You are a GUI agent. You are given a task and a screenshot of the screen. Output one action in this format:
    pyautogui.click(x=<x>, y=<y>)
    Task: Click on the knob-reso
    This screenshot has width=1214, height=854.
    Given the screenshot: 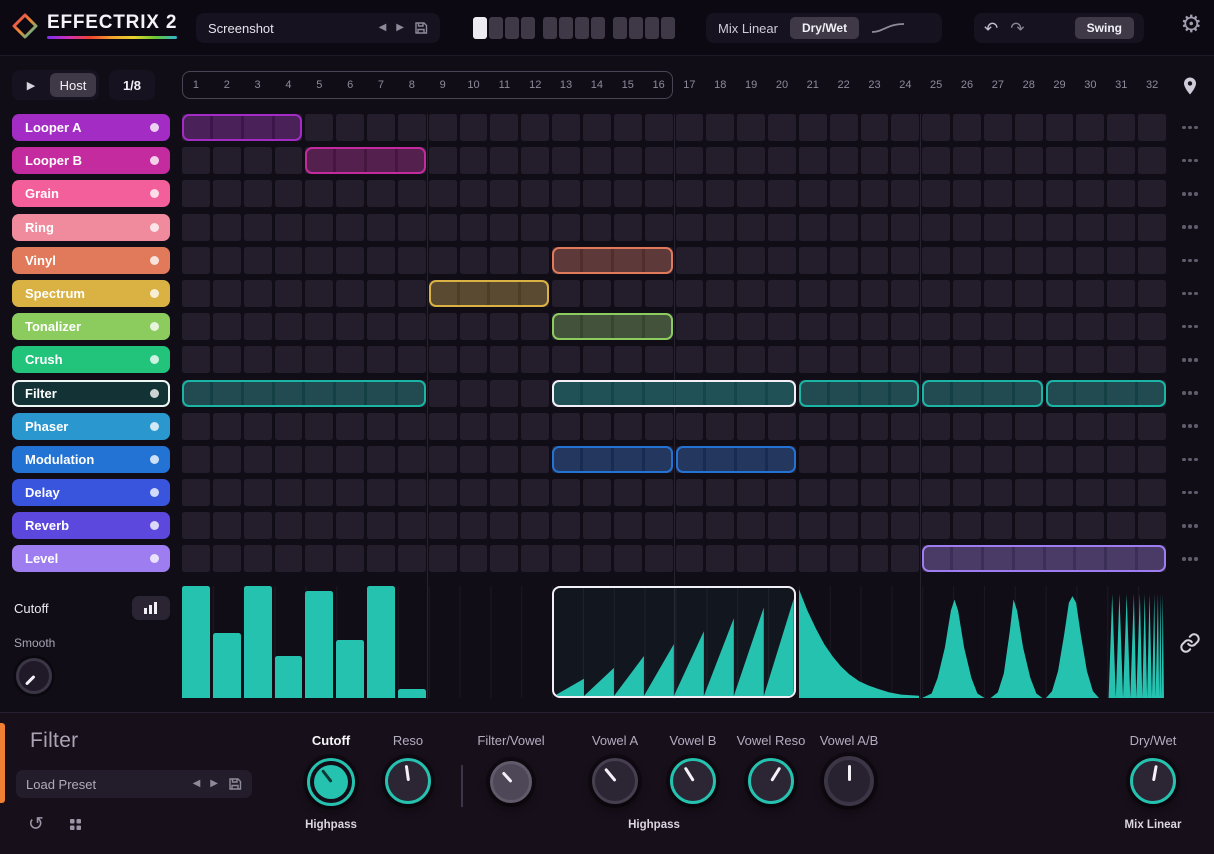 What is the action you would take?
    pyautogui.click(x=408, y=781)
    